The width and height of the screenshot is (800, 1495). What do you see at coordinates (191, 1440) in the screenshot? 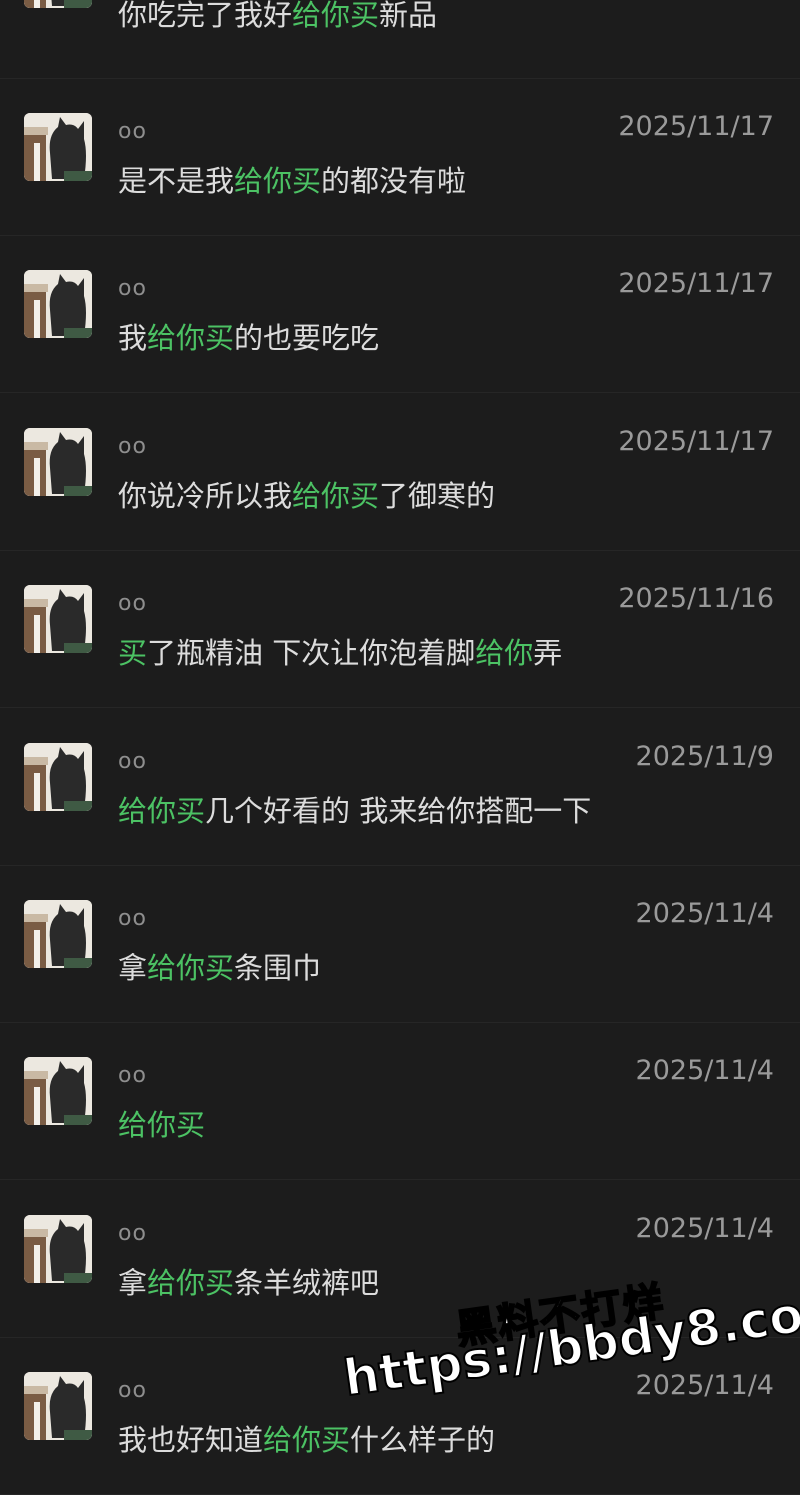
I see `message-segment: 我也好知道` at bounding box center [191, 1440].